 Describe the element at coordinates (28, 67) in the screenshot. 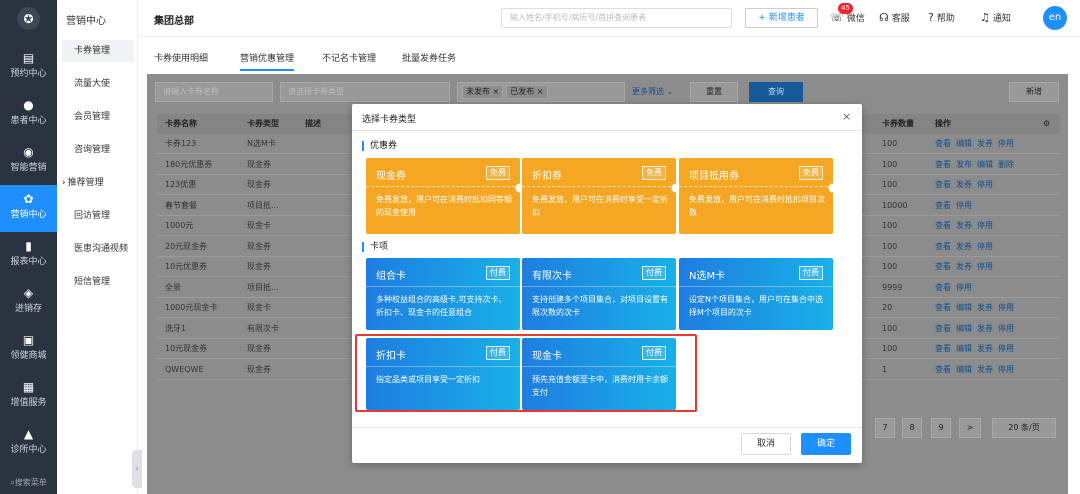

I see `nav-item-appointment: ▤ 预约中心` at that location.